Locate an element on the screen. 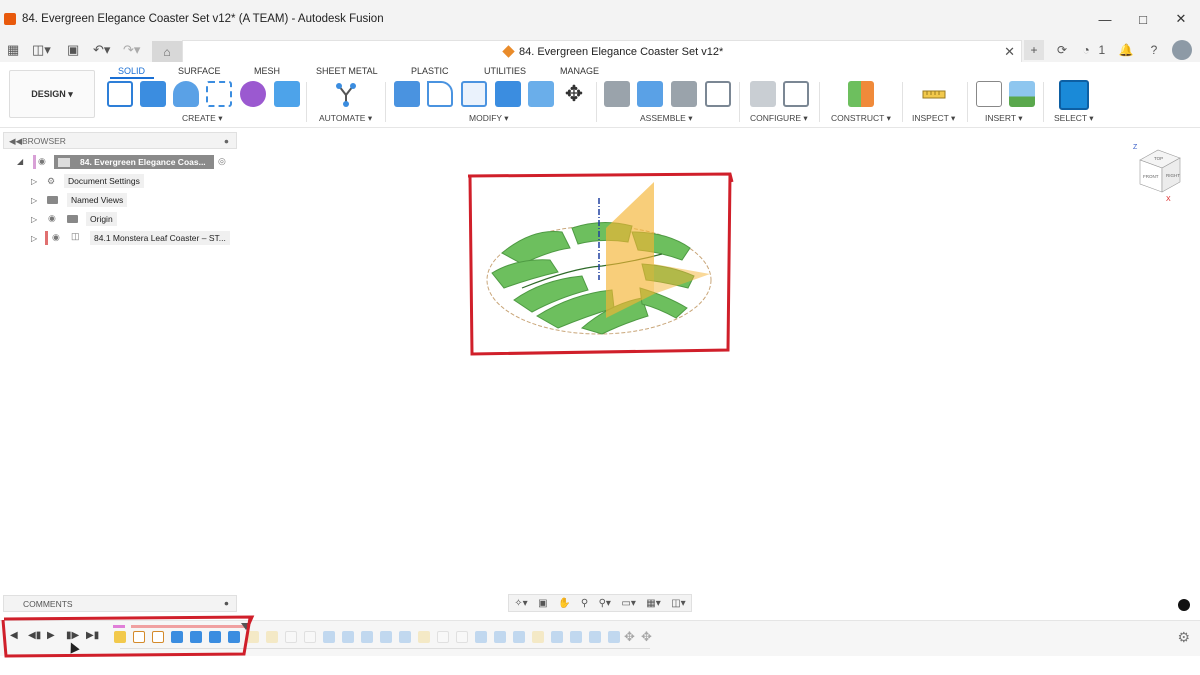 Image resolution: width=1200 pixels, height=675 pixels. create-group-label: CREATE ▾ is located at coordinates (202, 118).